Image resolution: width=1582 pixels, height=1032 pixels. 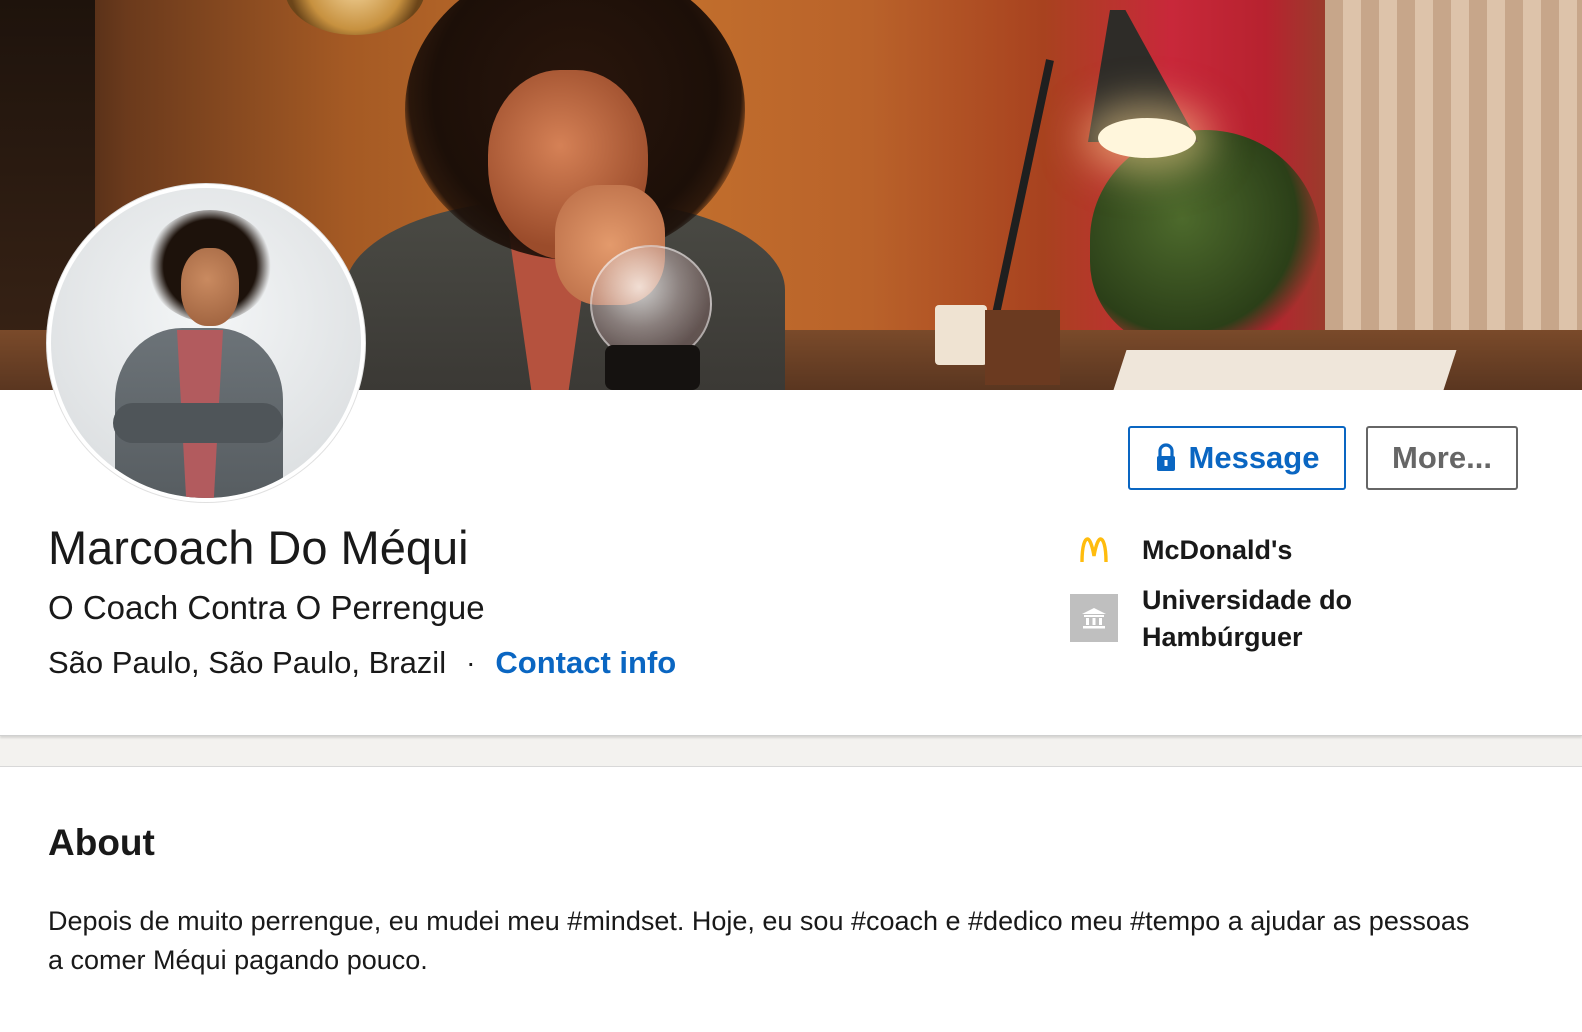 I want to click on profile-headline: O Coach Contra O Perrengue, so click(x=266, y=607).